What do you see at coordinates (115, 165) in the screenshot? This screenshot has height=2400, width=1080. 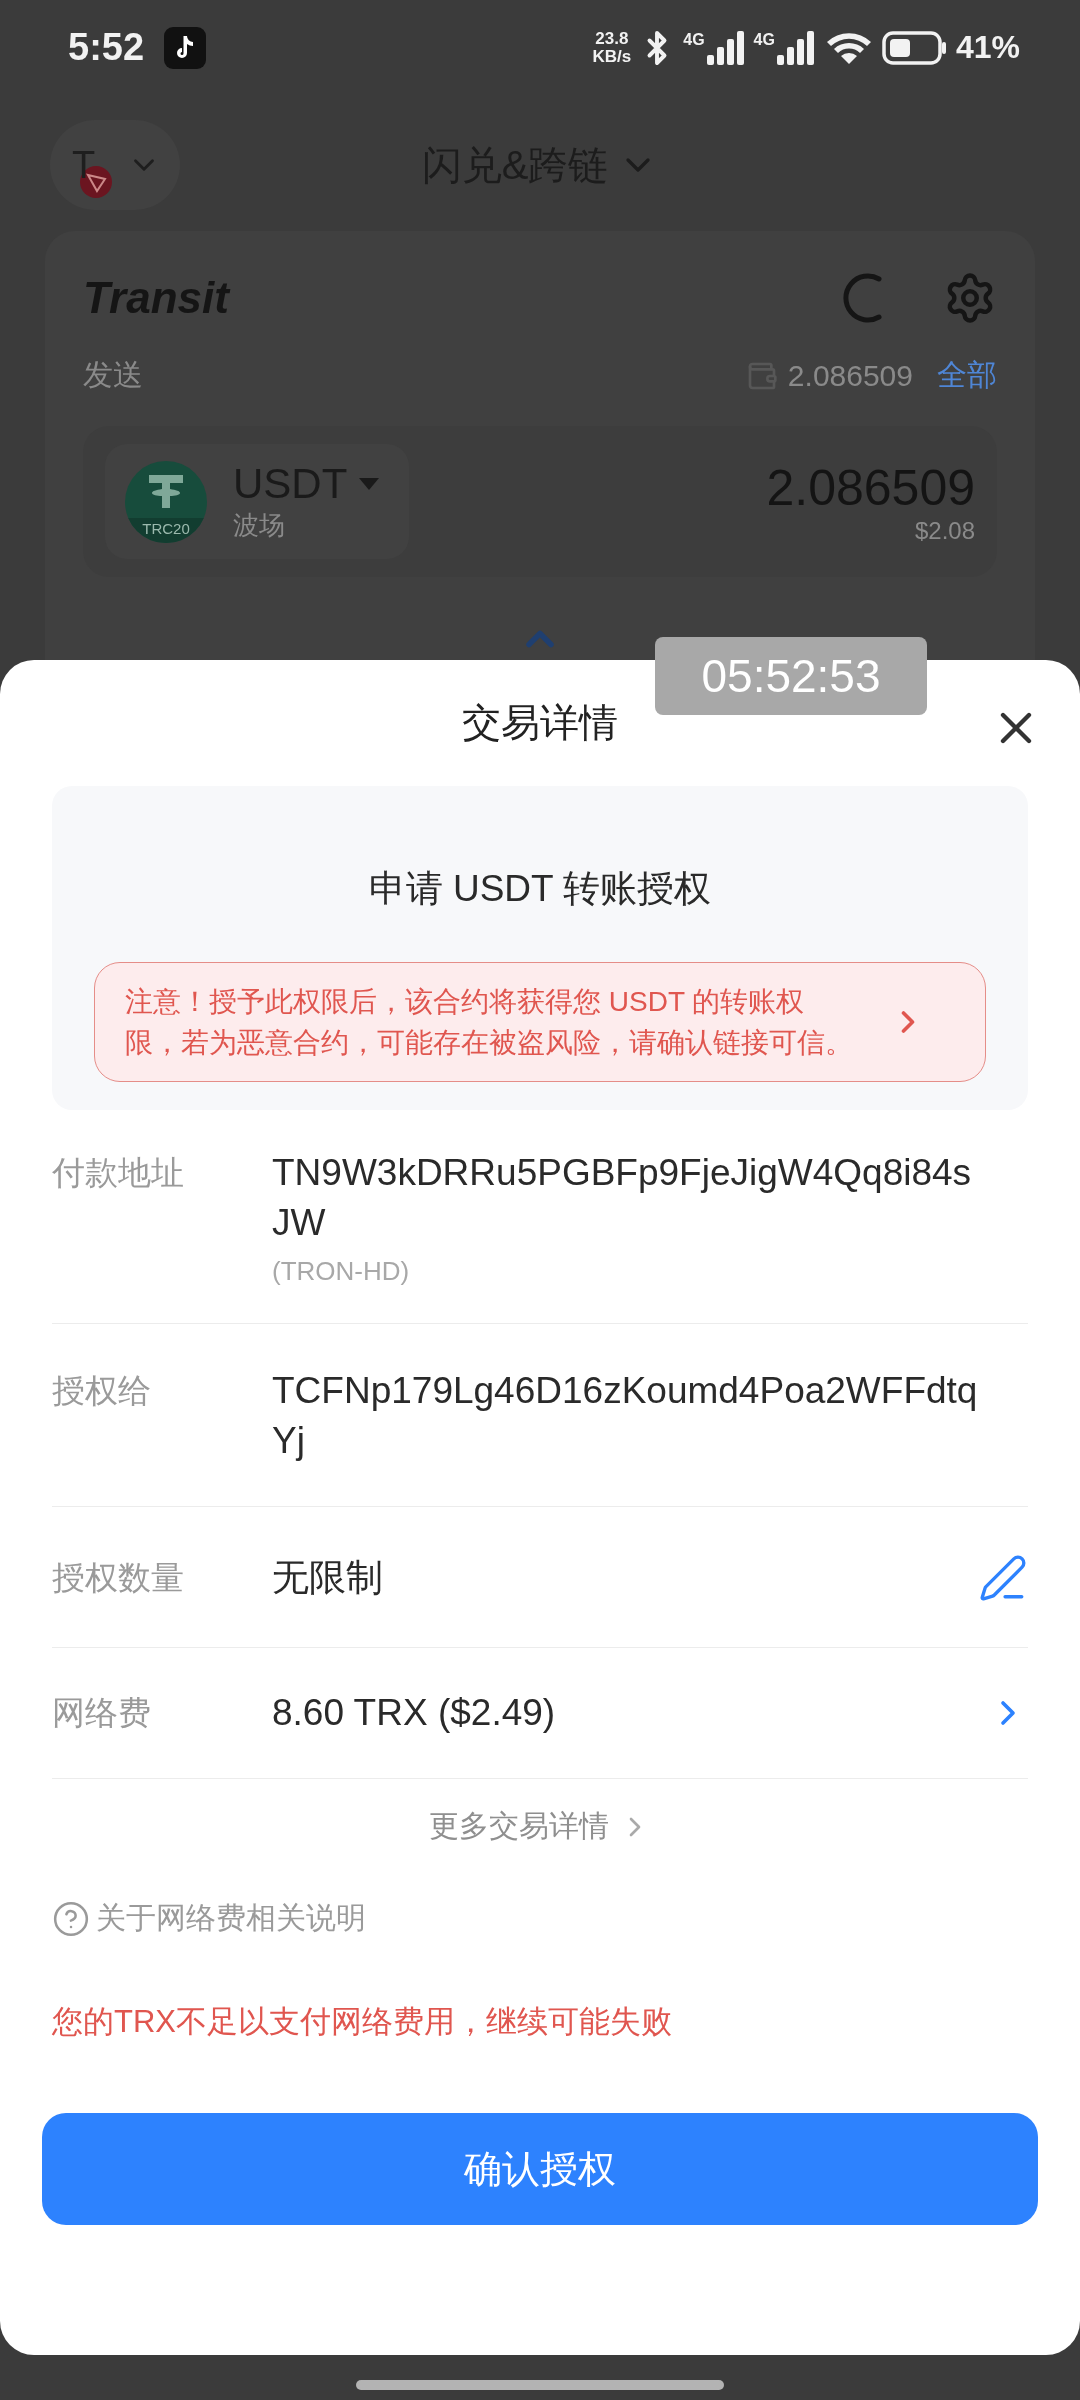 I see `chain-selector: T` at bounding box center [115, 165].